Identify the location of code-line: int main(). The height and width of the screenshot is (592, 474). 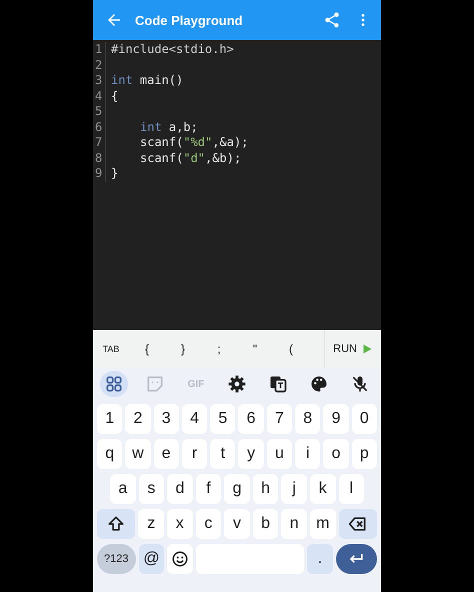
(147, 80).